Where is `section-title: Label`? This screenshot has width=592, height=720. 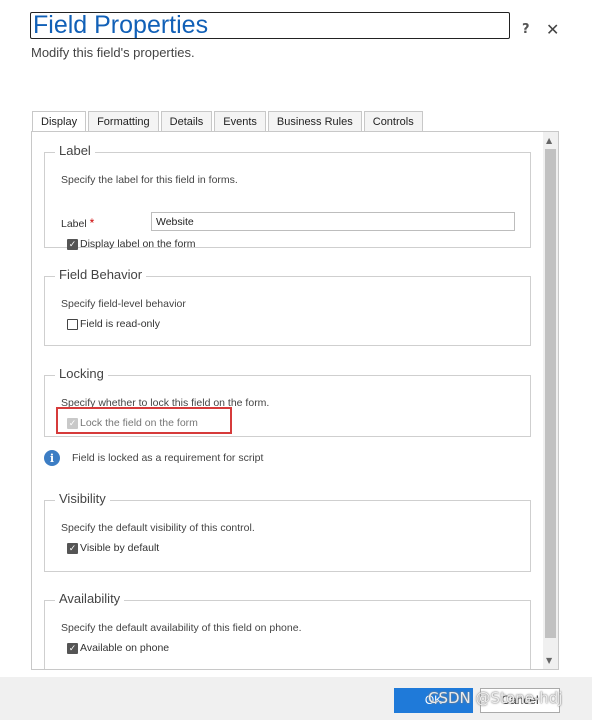
section-title: Label is located at coordinates (75, 150).